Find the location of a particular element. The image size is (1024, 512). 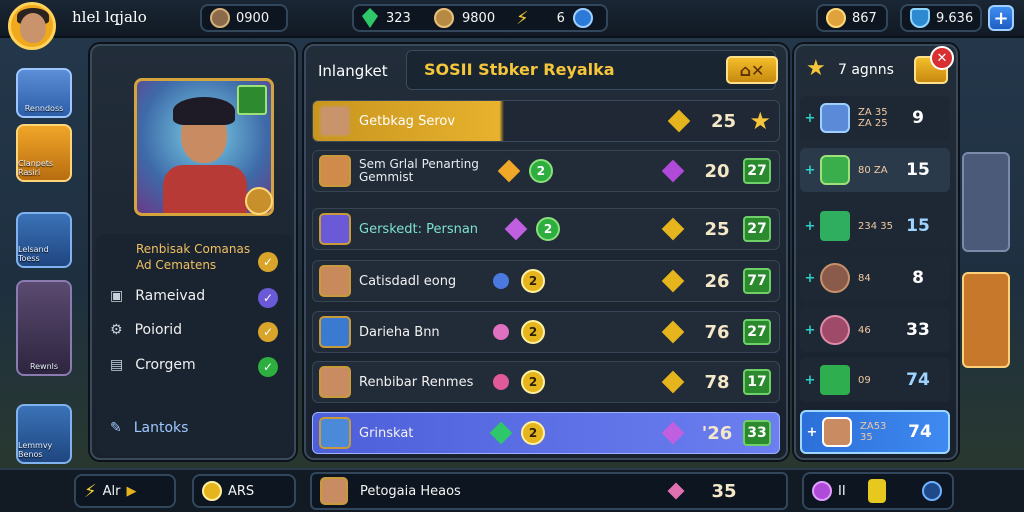

box-icon: ▣ is located at coordinates (117, 296).